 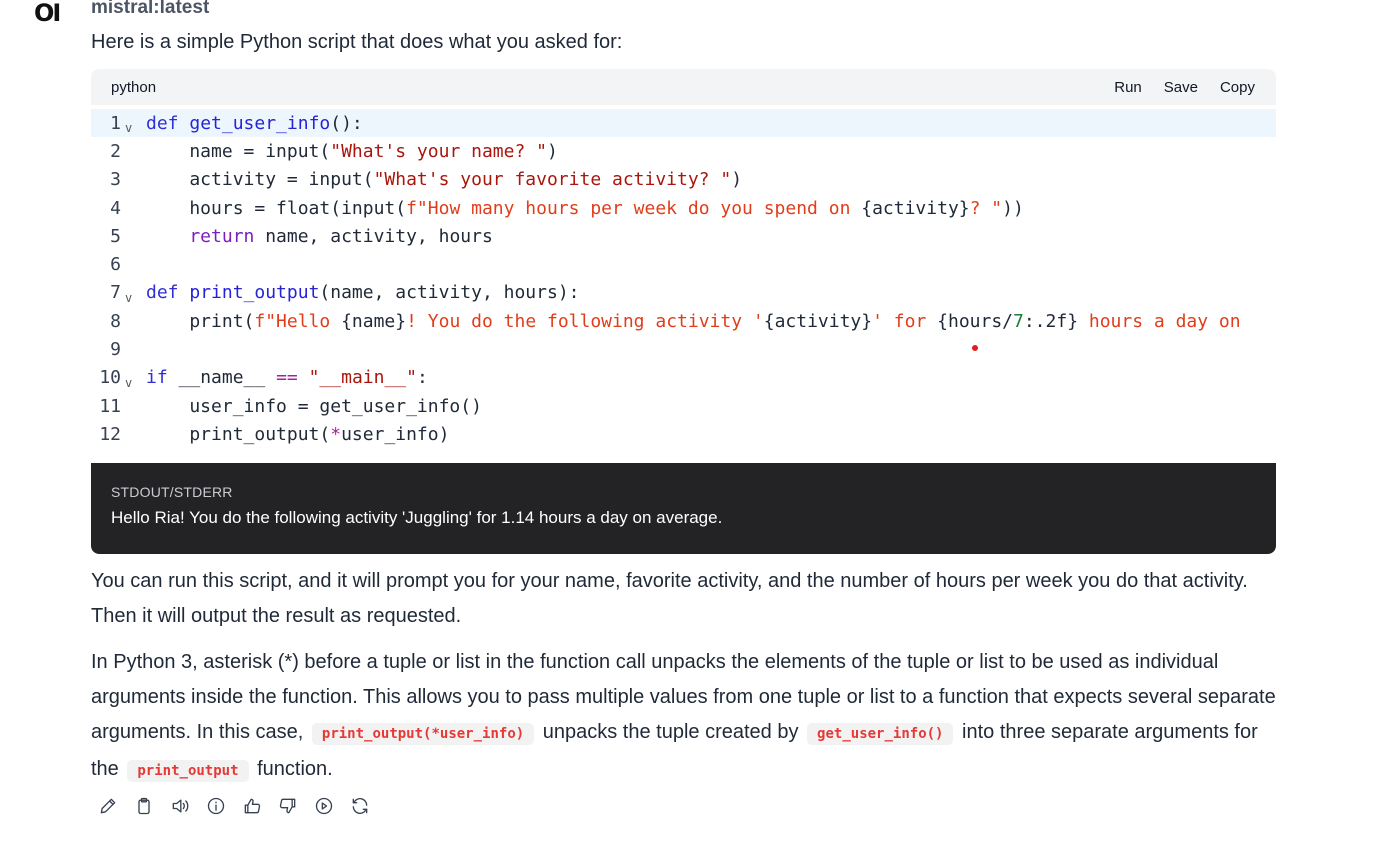 I want to click on copy-icon, so click(x=144, y=806).